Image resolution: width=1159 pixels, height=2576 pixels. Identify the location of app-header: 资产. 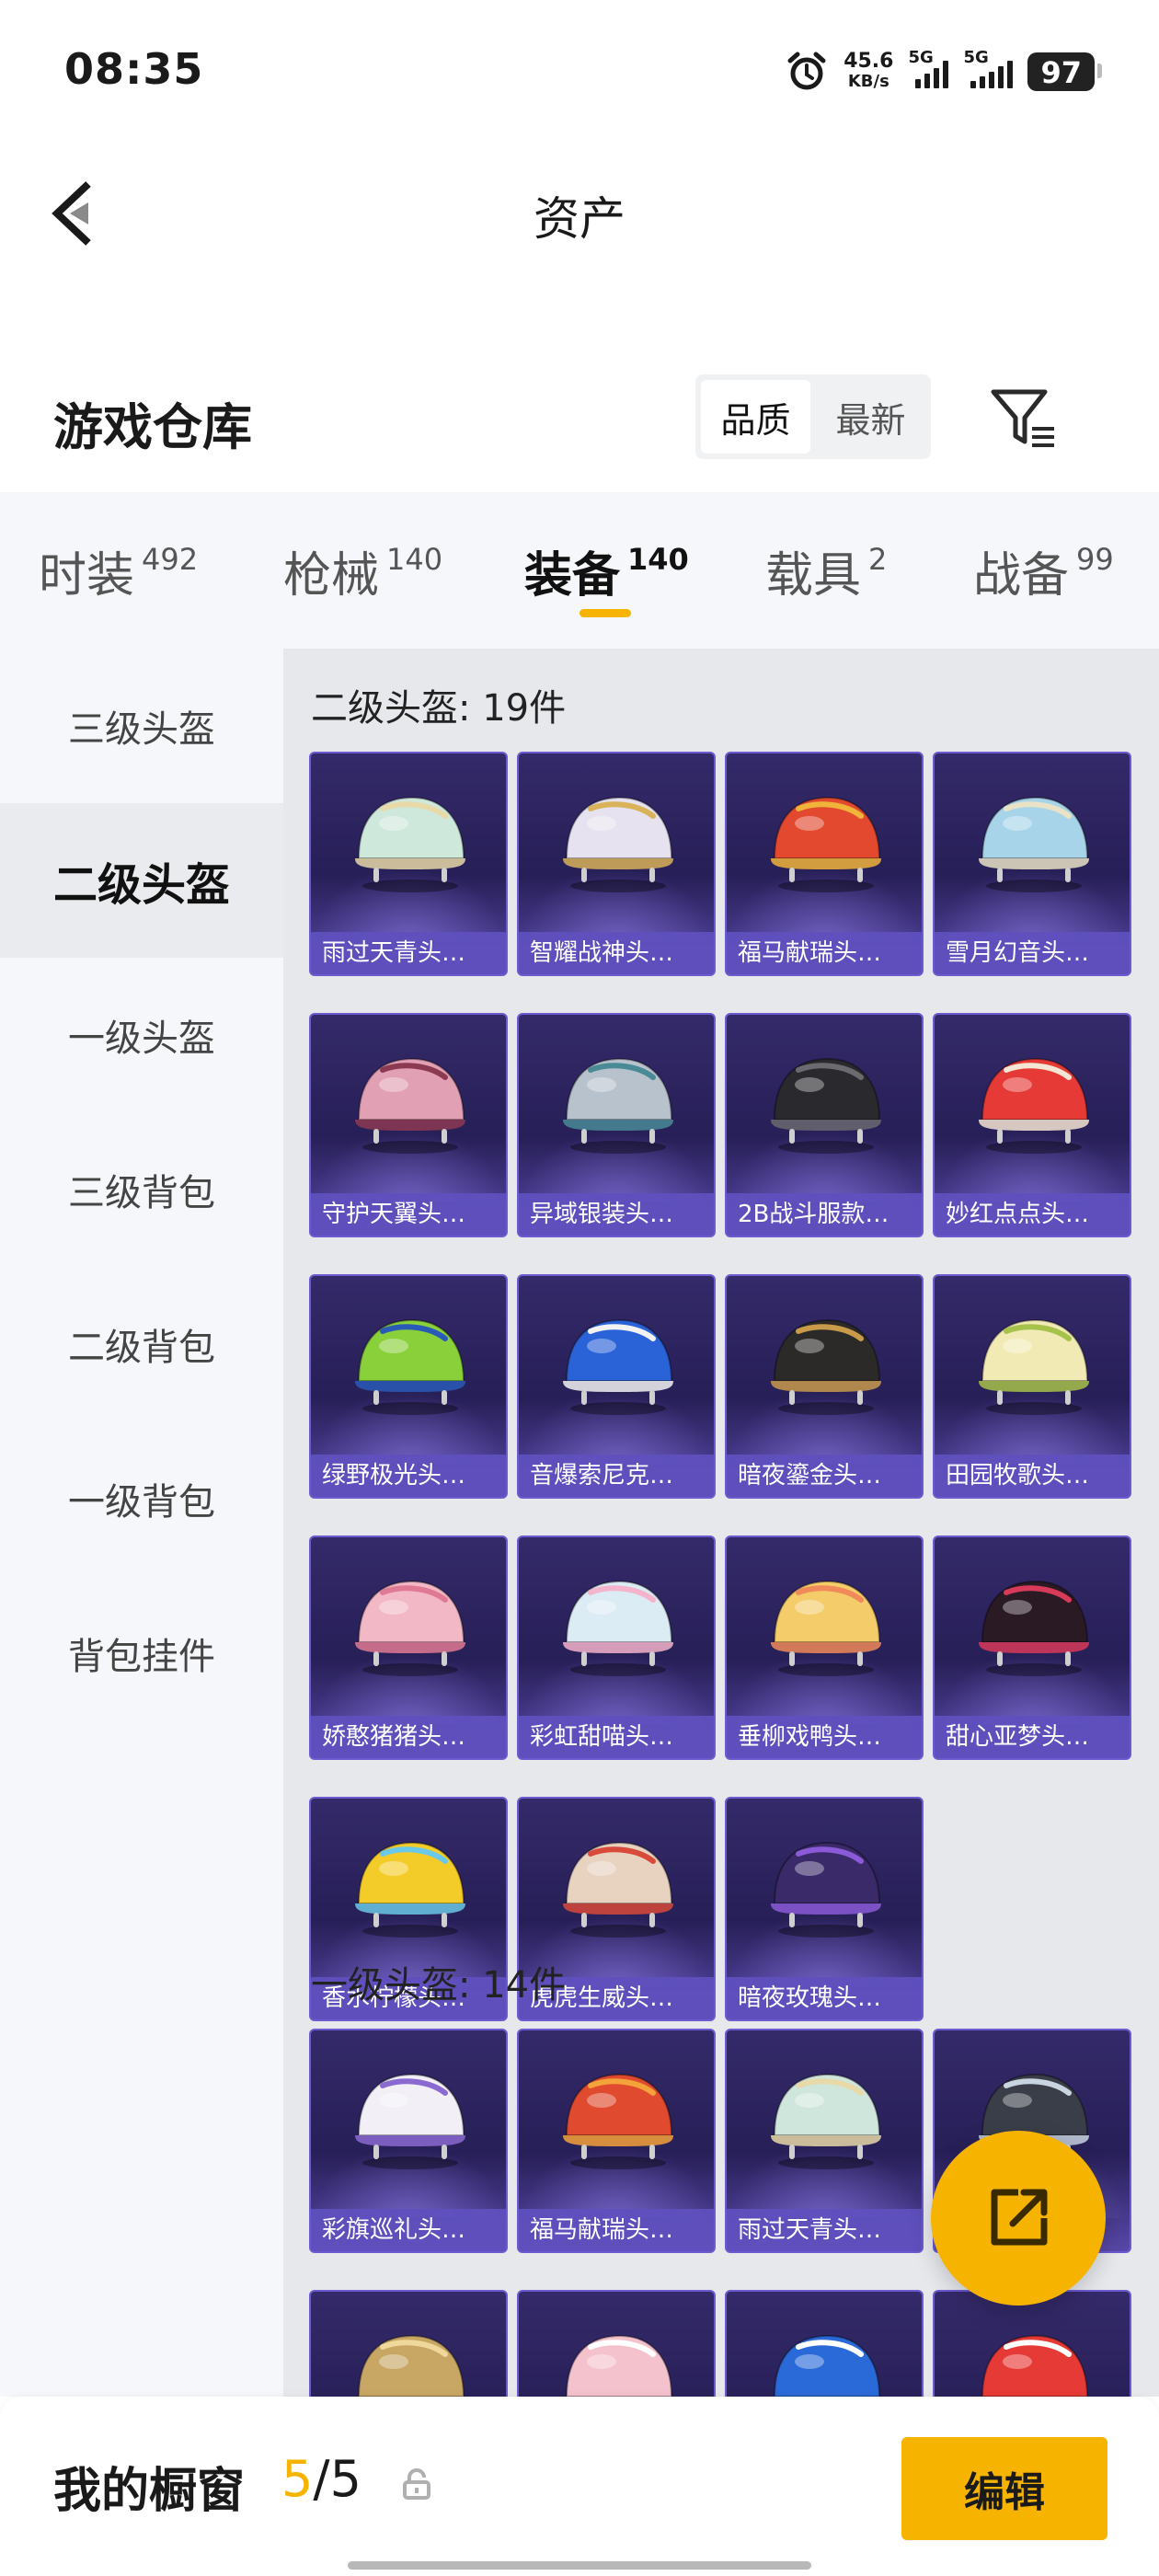
(579, 211).